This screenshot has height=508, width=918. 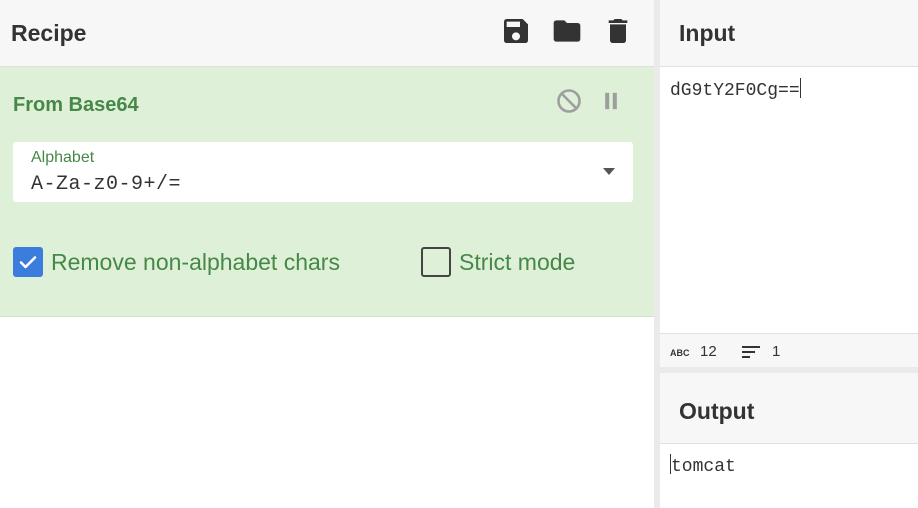 What do you see at coordinates (717, 411) in the screenshot?
I see `output-title: Output` at bounding box center [717, 411].